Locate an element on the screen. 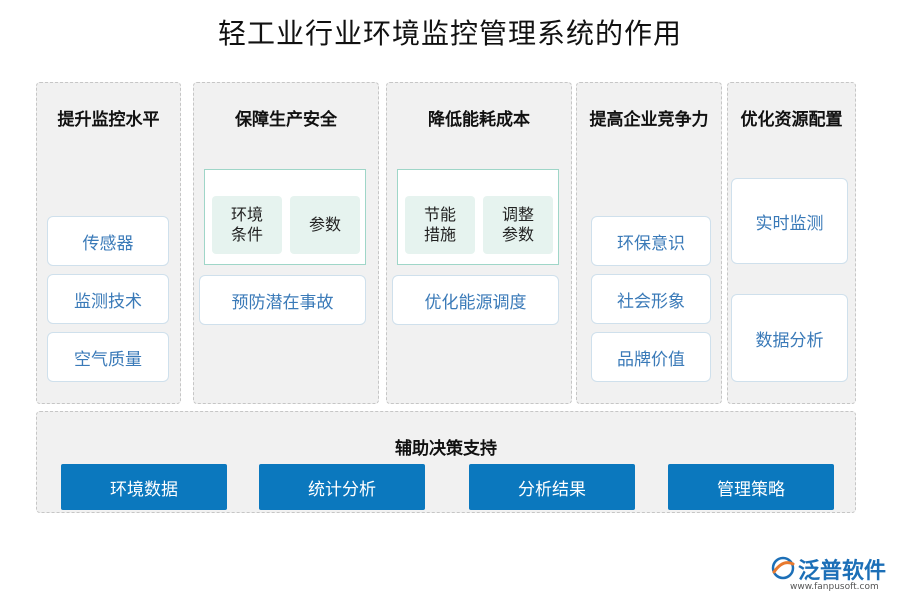 The height and width of the screenshot is (600, 900). item-data-analysis: 数据分析 is located at coordinates (789, 338).